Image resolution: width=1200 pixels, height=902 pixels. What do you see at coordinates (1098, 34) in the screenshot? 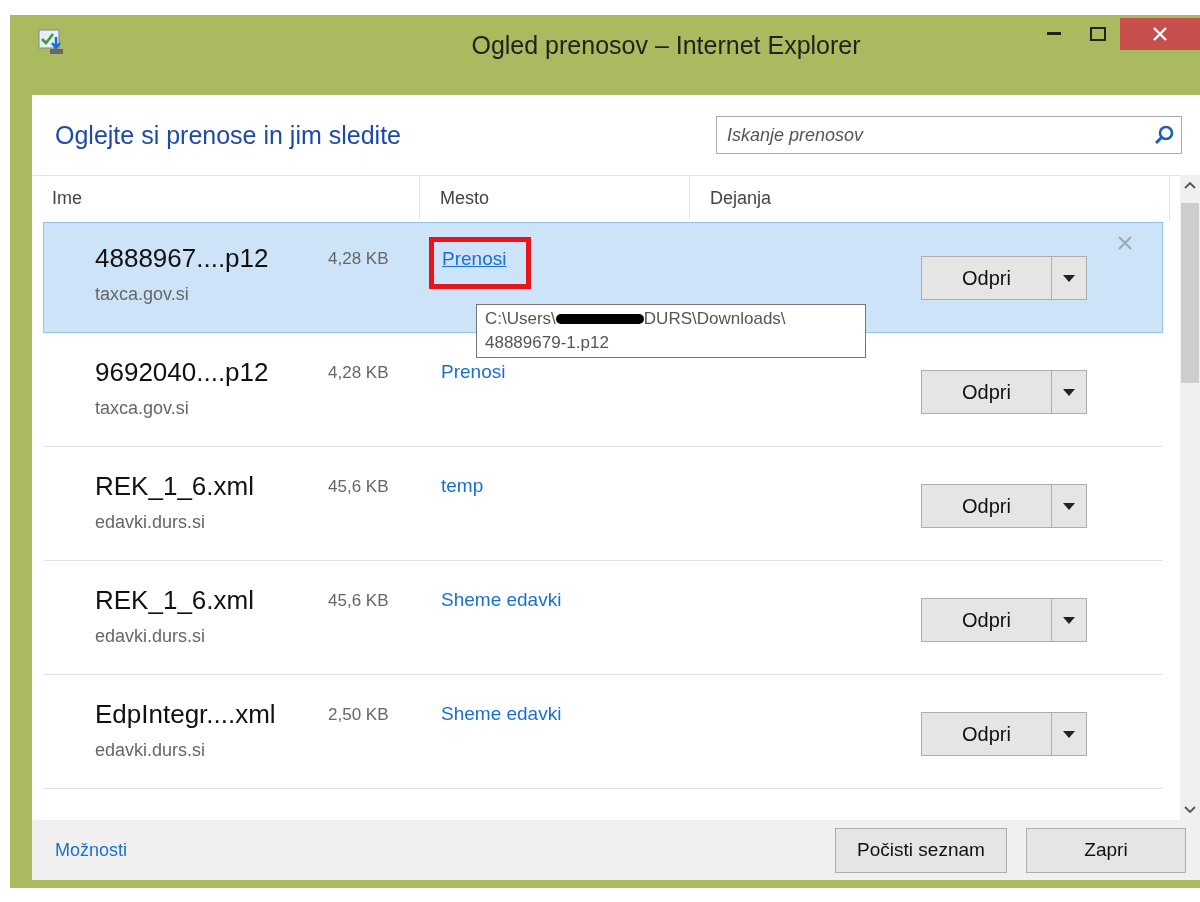
I see `maximize-icon` at bounding box center [1098, 34].